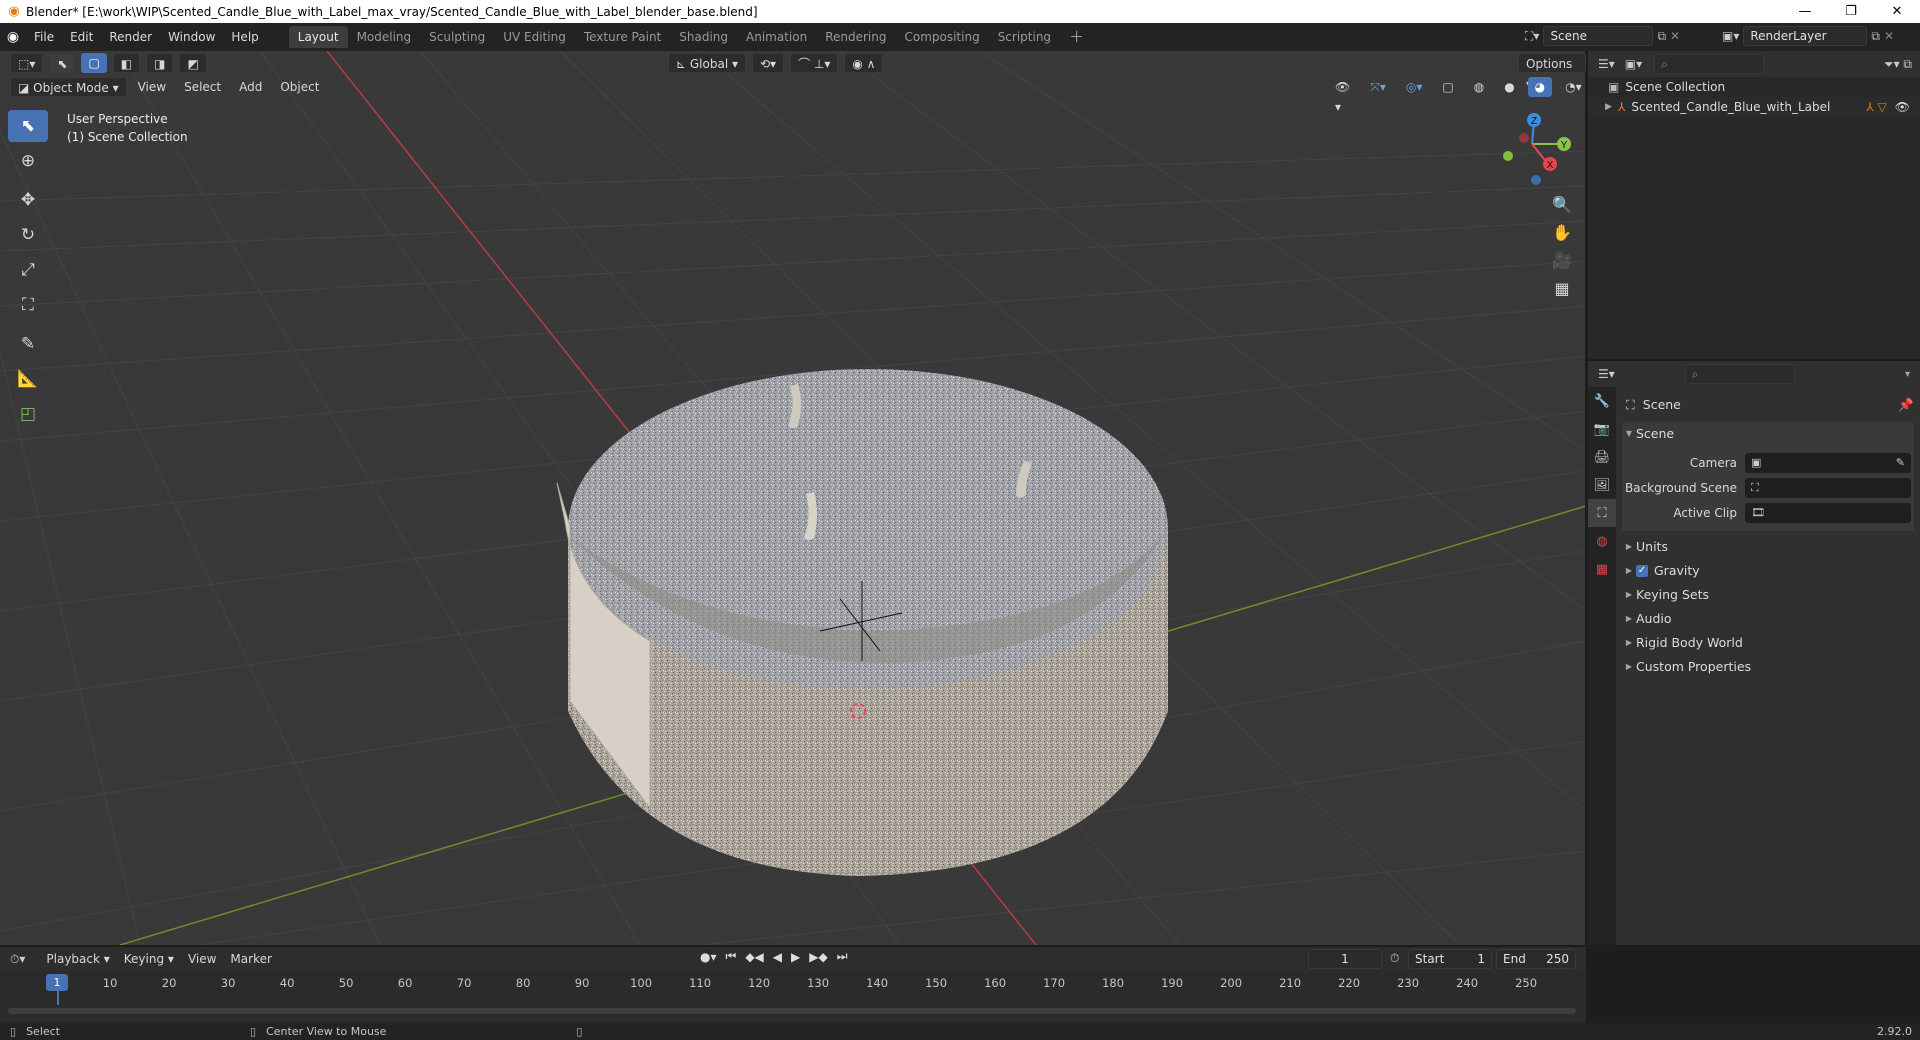  I want to click on visibility-icon: 👁▾, so click(1342, 95).